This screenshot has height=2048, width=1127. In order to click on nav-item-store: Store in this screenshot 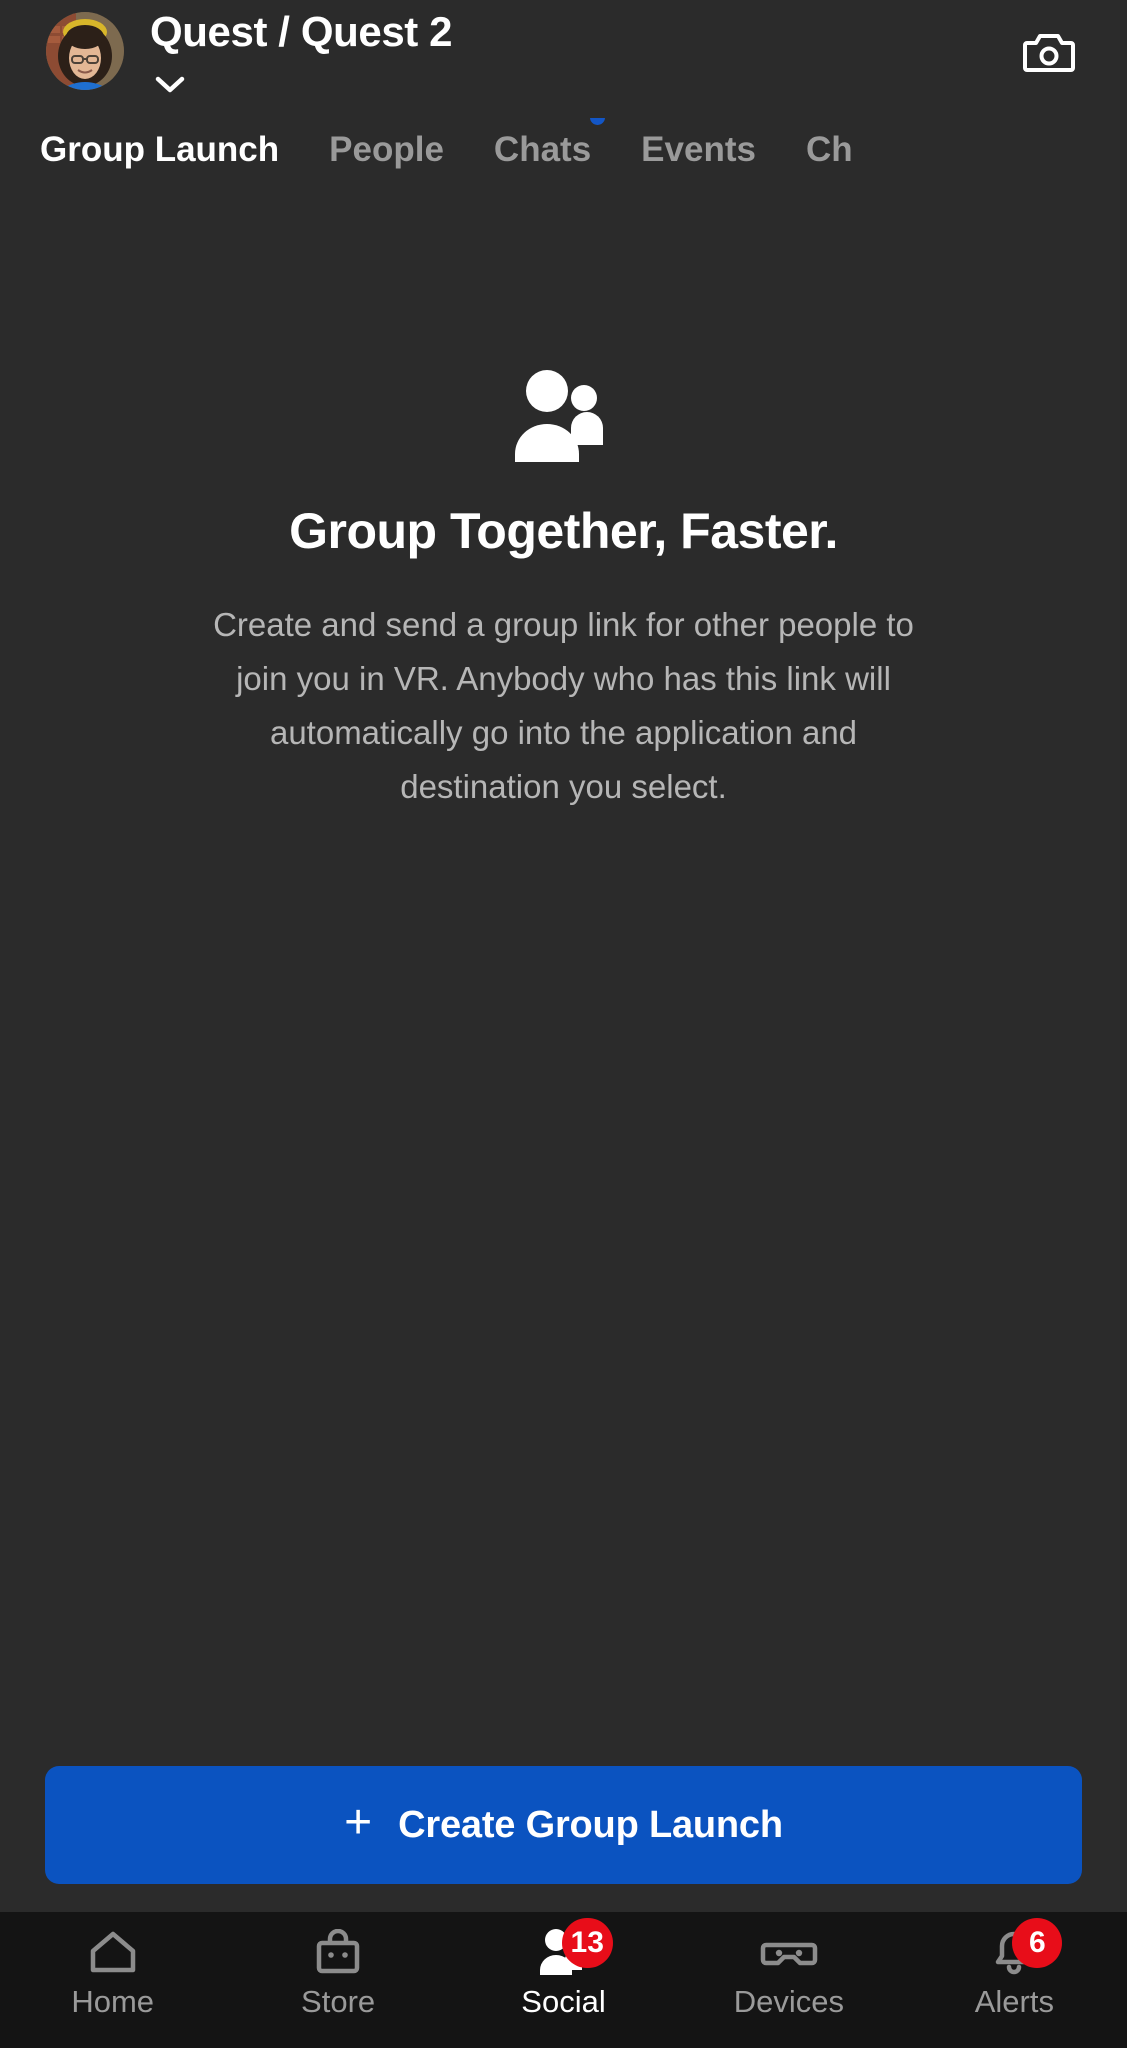, I will do `click(337, 1972)`.